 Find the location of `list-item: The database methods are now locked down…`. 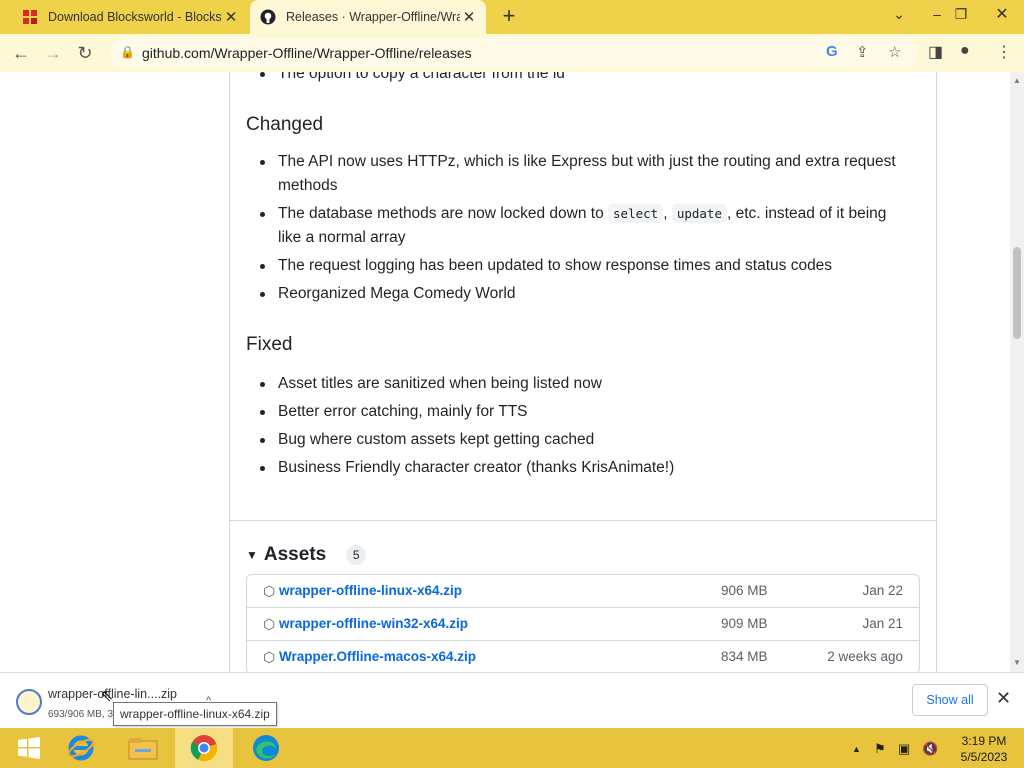

list-item: The database methods are now locked down… is located at coordinates (576, 226).